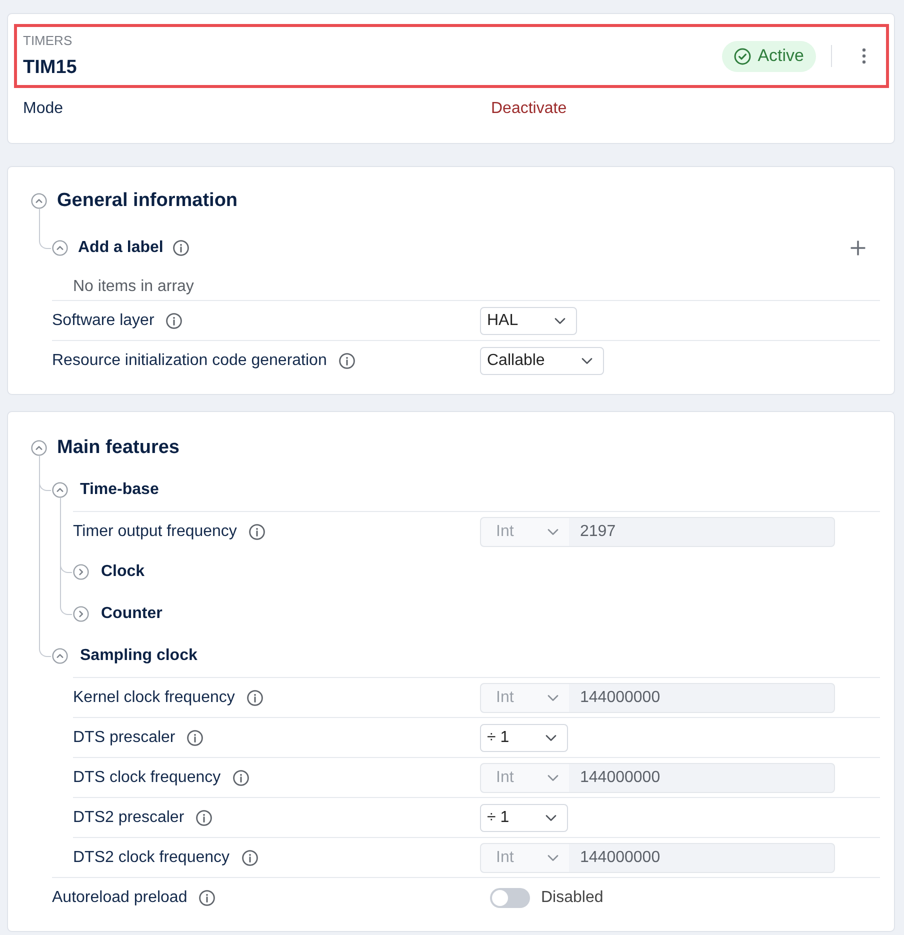 The width and height of the screenshot is (904, 935). Describe the element at coordinates (864, 56) in the screenshot. I see `more-icon` at that location.